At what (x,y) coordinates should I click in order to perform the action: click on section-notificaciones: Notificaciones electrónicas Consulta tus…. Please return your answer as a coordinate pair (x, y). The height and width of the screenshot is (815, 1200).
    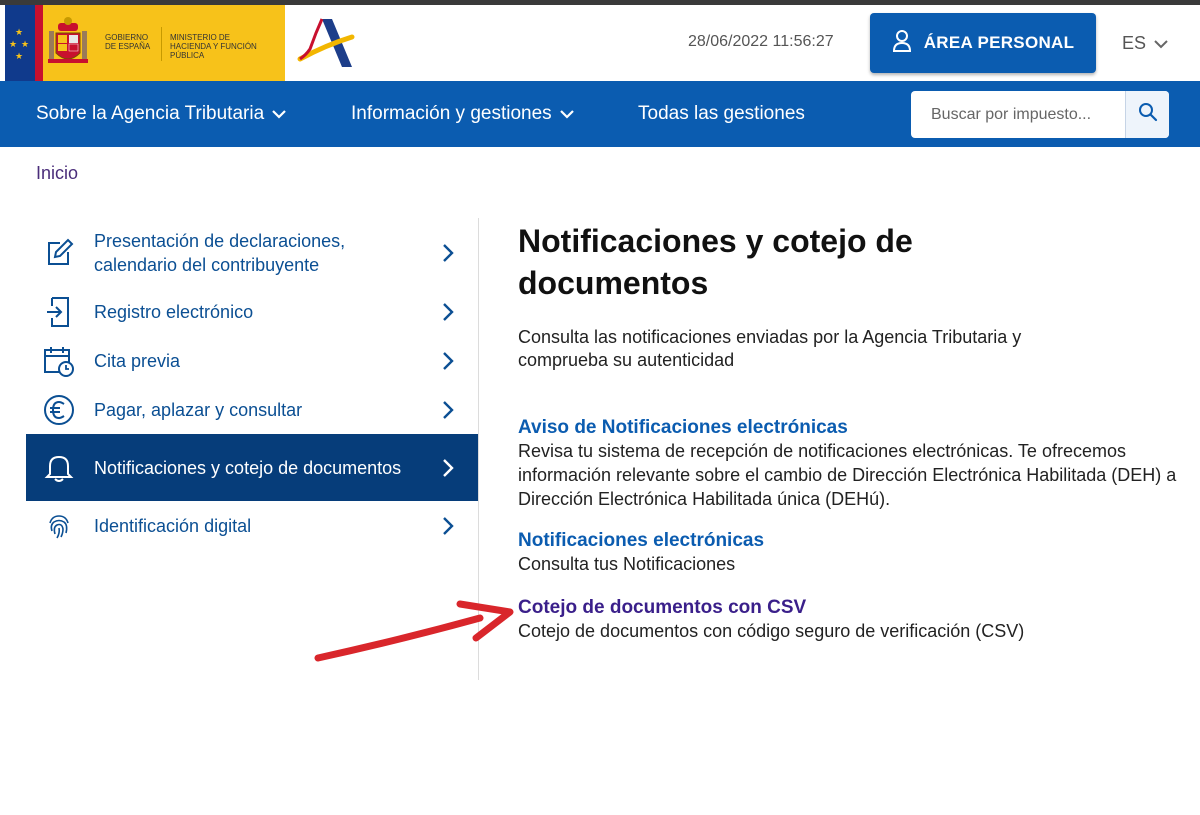
    Looking at the image, I should click on (848, 552).